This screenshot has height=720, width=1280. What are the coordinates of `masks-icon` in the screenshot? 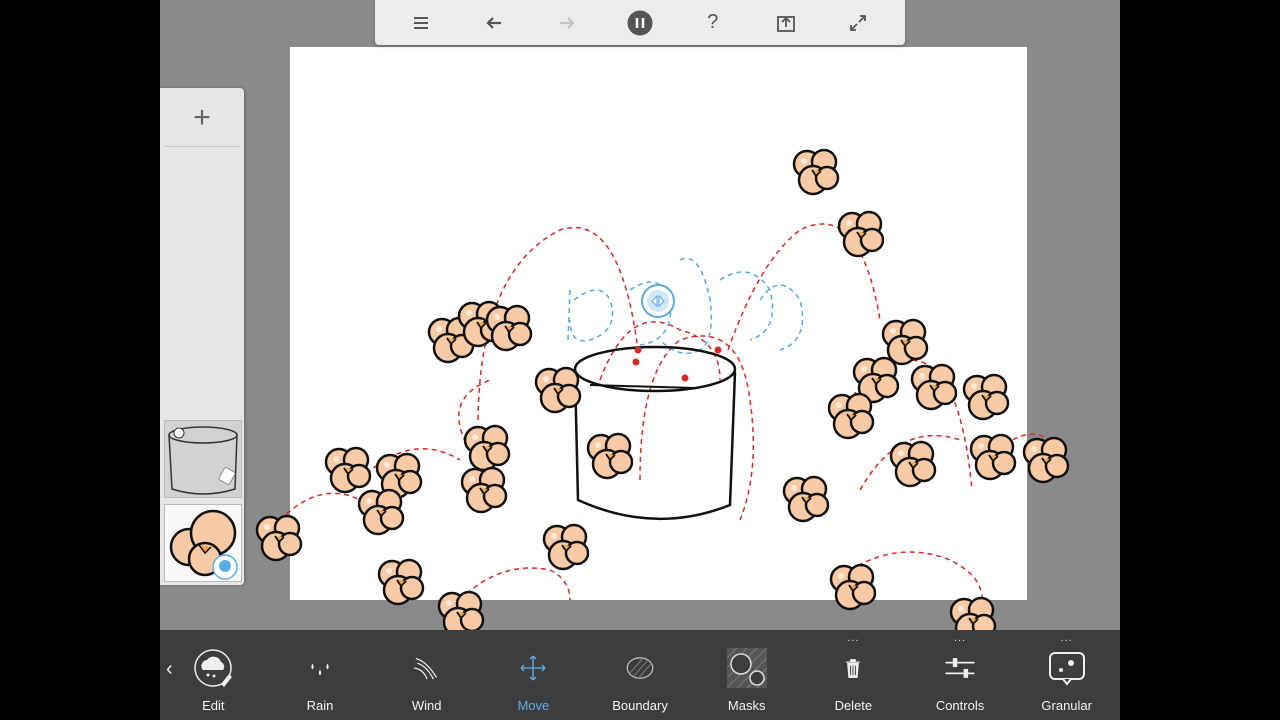 It's located at (746, 668).